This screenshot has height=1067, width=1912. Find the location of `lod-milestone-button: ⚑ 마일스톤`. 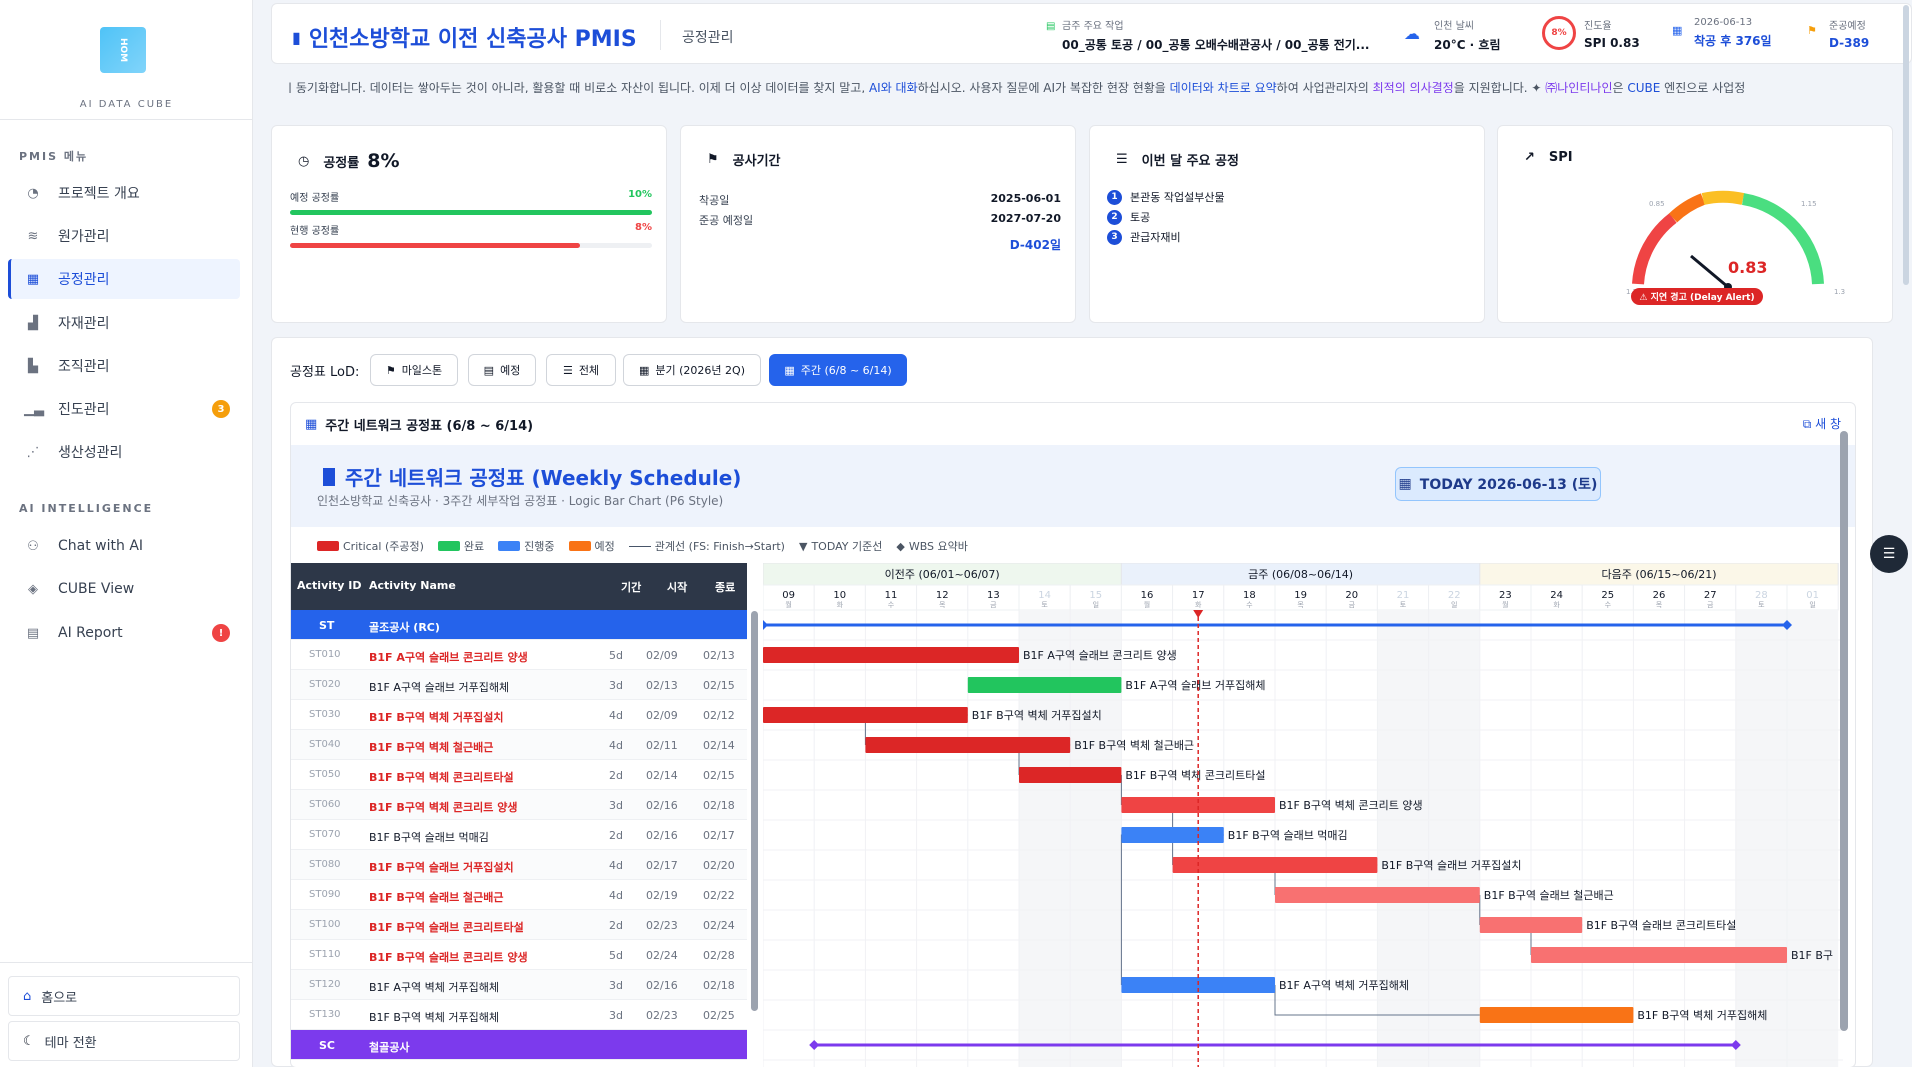

lod-milestone-button: ⚑ 마일스톤 is located at coordinates (414, 370).